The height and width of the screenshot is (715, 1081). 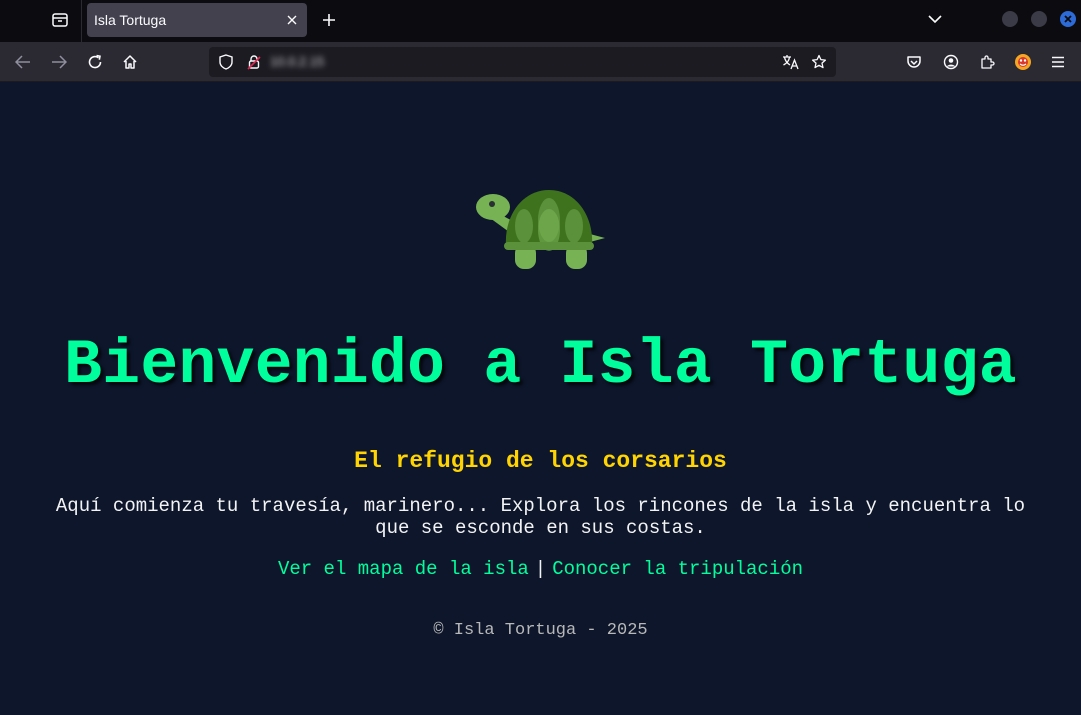 What do you see at coordinates (677, 569) in the screenshot?
I see `crew-link: Conocer la tripulación` at bounding box center [677, 569].